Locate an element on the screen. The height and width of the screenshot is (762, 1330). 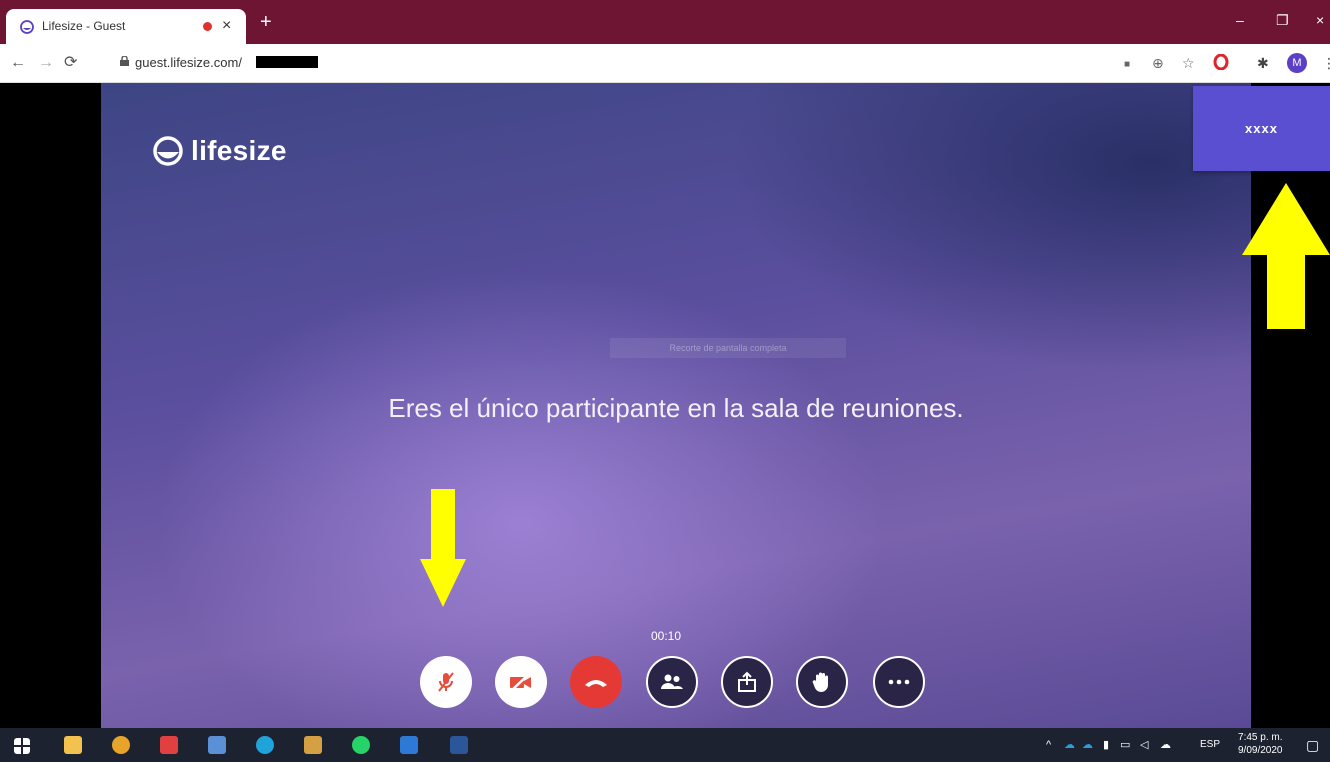
browser-tab: Lifesize - Guest × is located at coordinates (126, 26).